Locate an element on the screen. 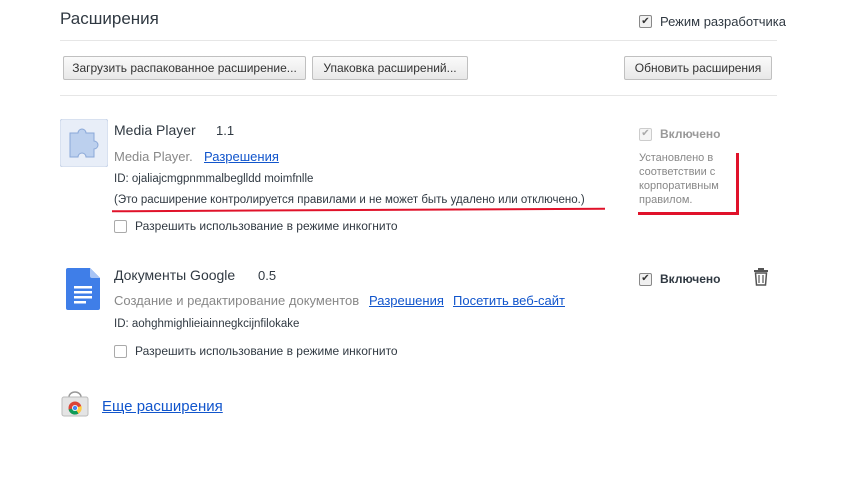 This screenshot has height=491, width=846. extension-name: Документы Google is located at coordinates (175, 275).